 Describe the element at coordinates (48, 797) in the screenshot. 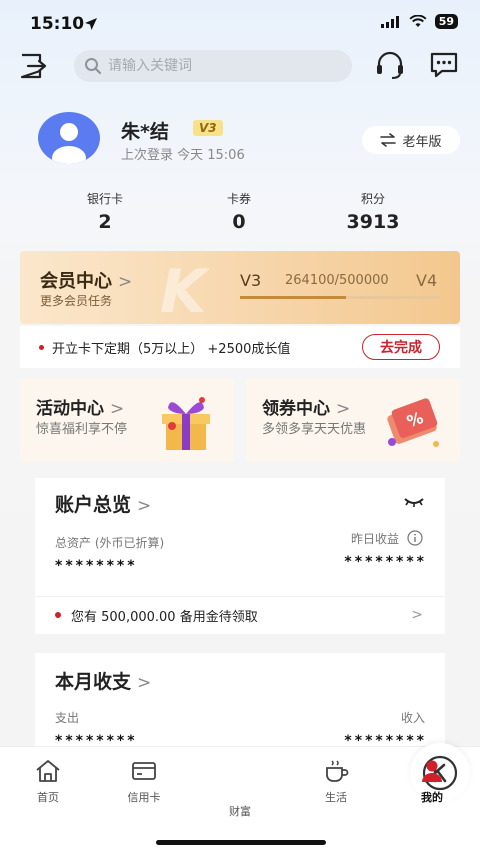

I see `nav-label: 首页` at that location.